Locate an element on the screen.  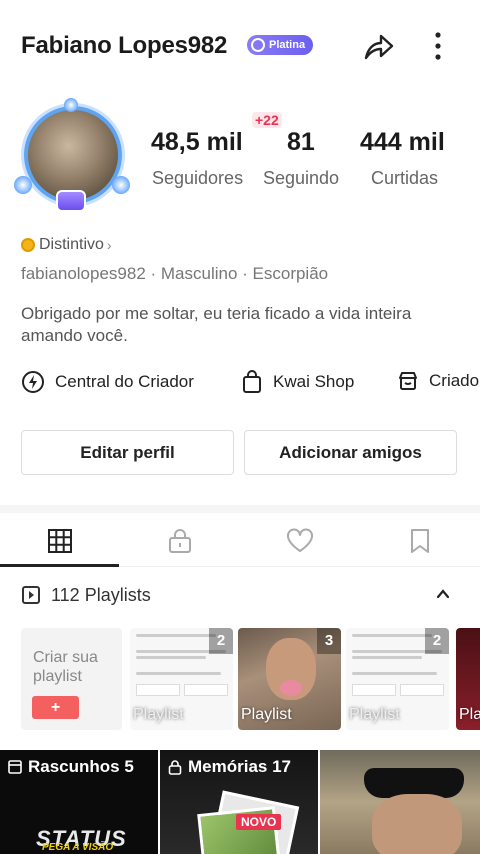
frame-gem-left is located at coordinates (23, 185).